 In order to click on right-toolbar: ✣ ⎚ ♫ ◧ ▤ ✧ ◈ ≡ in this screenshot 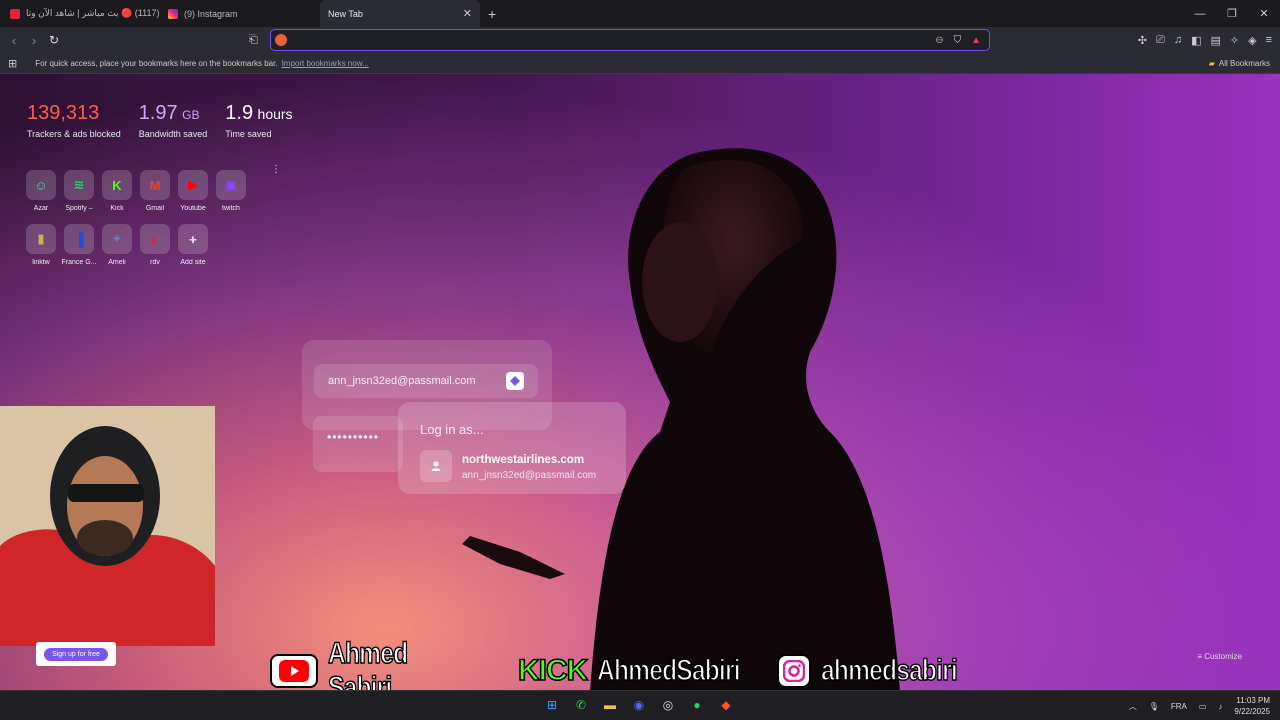, I will do `click(1205, 40)`.